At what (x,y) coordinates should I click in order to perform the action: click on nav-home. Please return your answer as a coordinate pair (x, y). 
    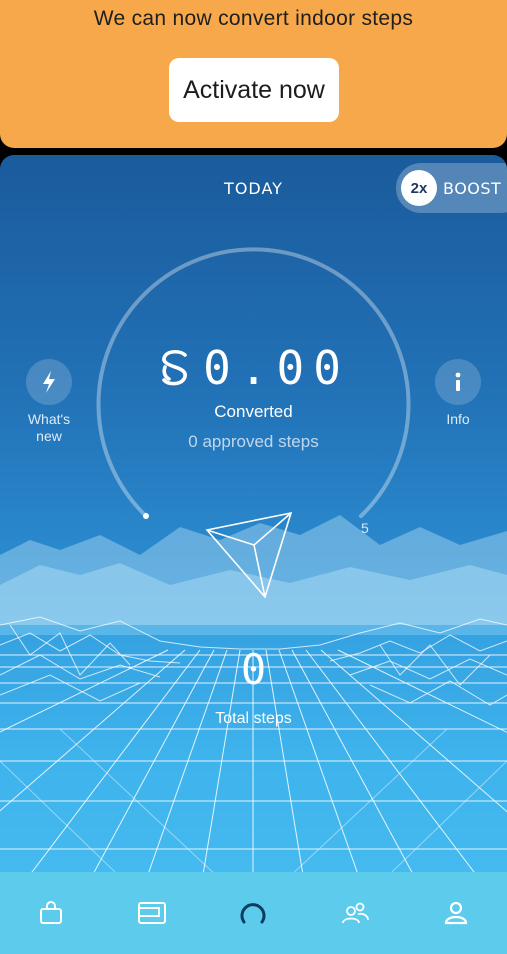
    Looking at the image, I should click on (253, 913).